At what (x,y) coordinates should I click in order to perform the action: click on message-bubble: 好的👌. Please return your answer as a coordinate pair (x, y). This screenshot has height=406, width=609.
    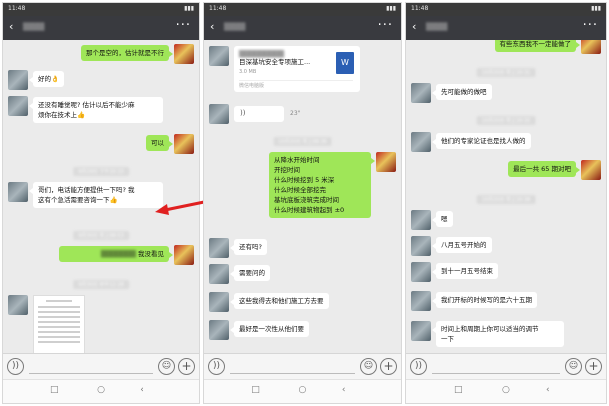
    Looking at the image, I should click on (46, 79).